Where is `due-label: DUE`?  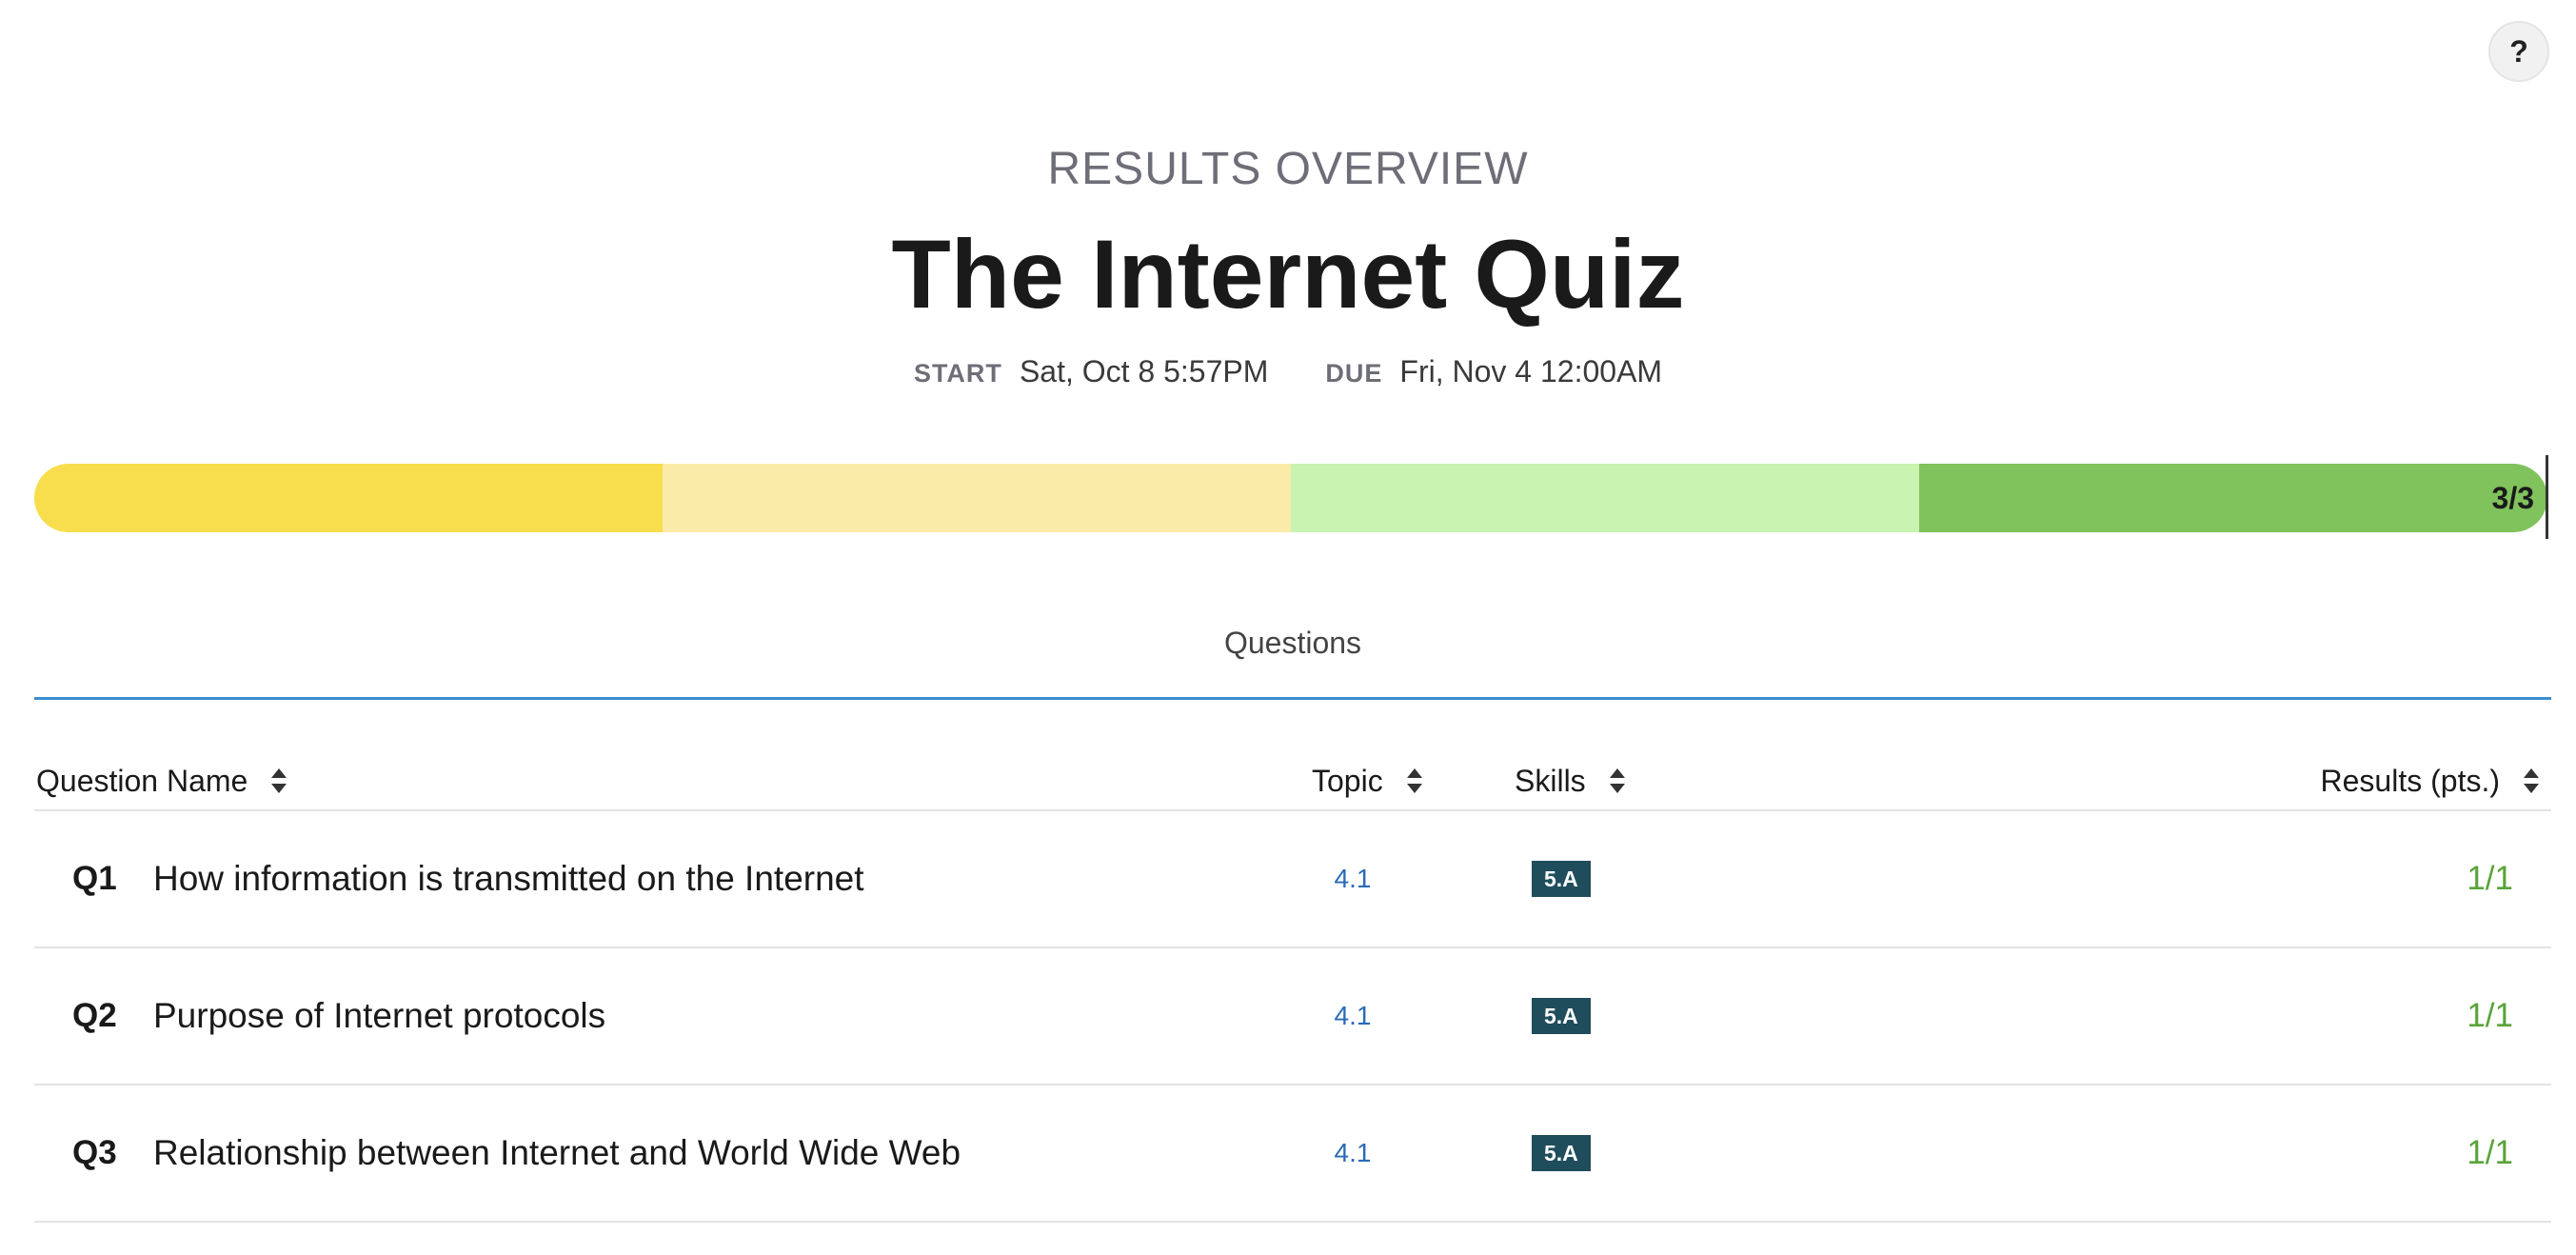
due-label: DUE is located at coordinates (1354, 373).